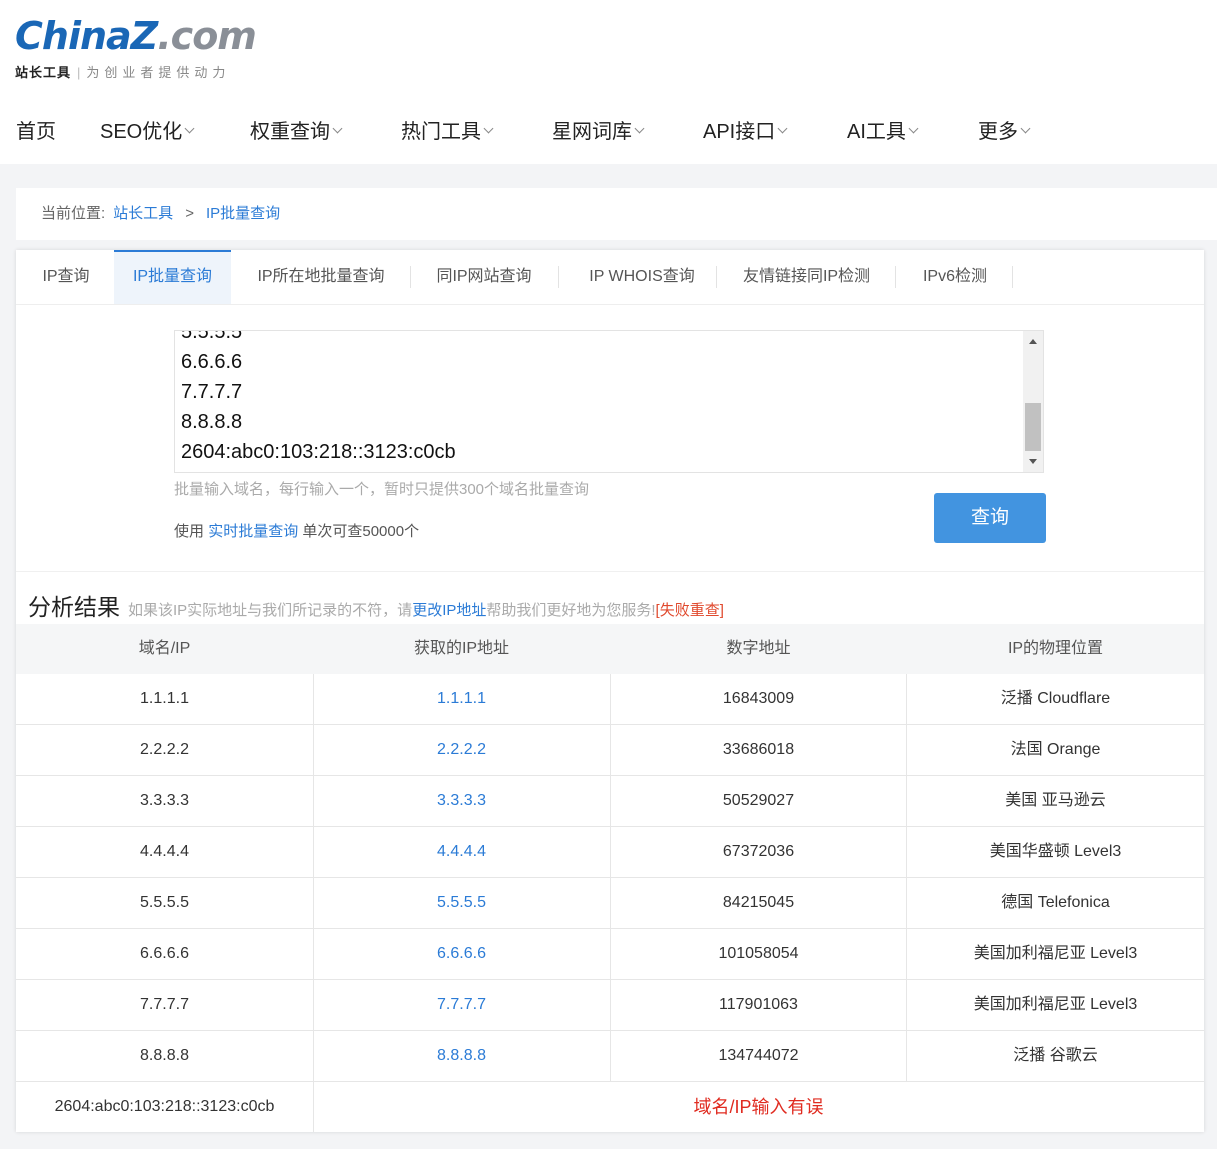 This screenshot has height=1149, width=1217. I want to click on table-row: 4.4.4.4 4.4.4.4 67372036 美国华盛顿 Level3, so click(610, 852).